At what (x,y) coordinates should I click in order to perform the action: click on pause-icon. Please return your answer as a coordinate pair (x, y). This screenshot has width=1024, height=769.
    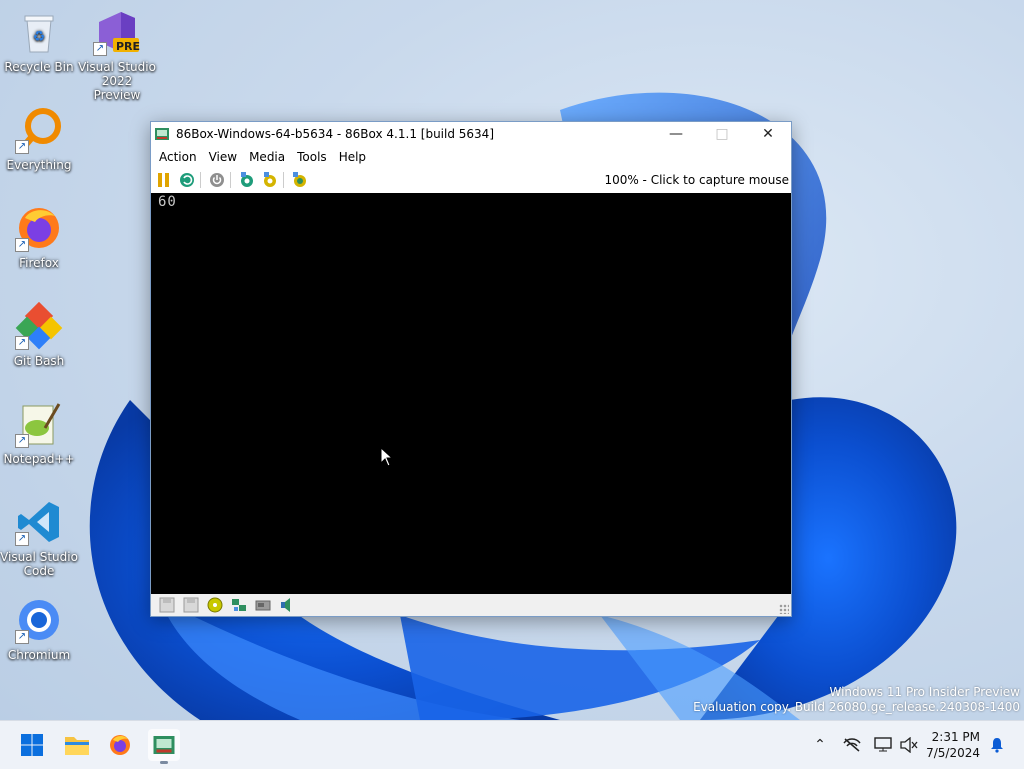
    Looking at the image, I should click on (164, 180).